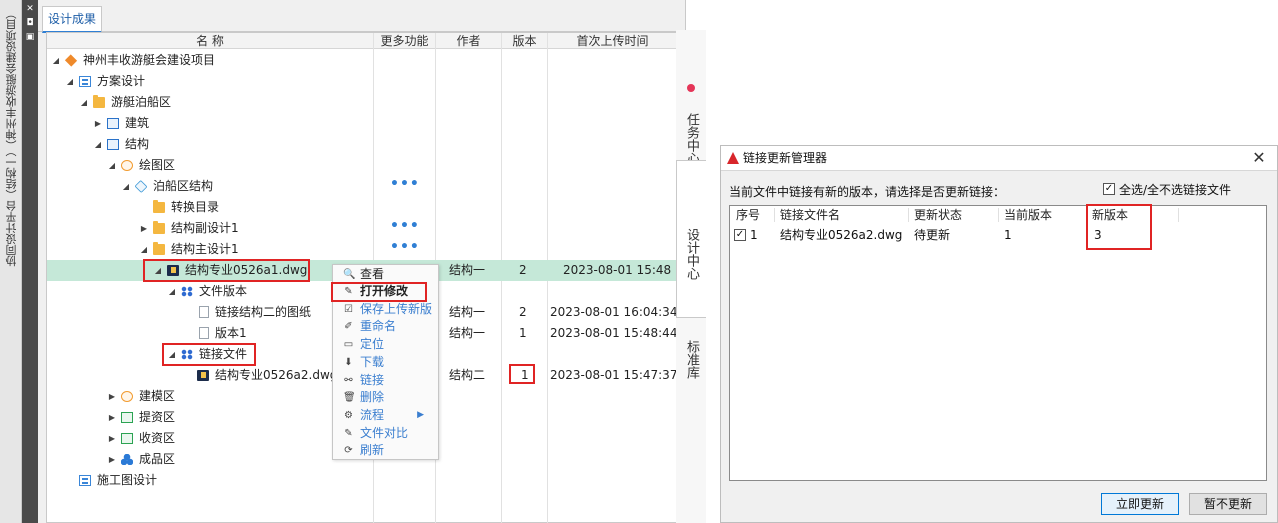 Image resolution: width=1278 pixels, height=523 pixels. I want to click on update-now-button: 立即更新, so click(1140, 504).